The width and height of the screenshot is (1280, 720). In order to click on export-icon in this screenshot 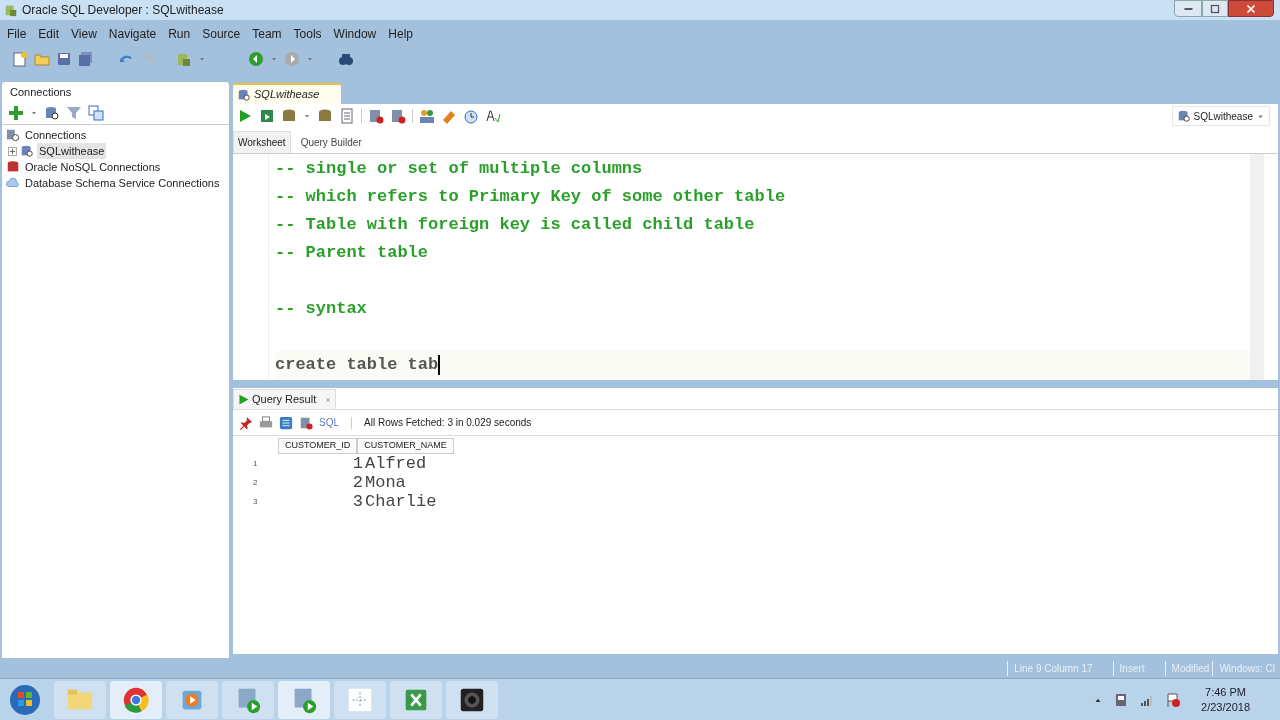, I will do `click(286, 422)`.